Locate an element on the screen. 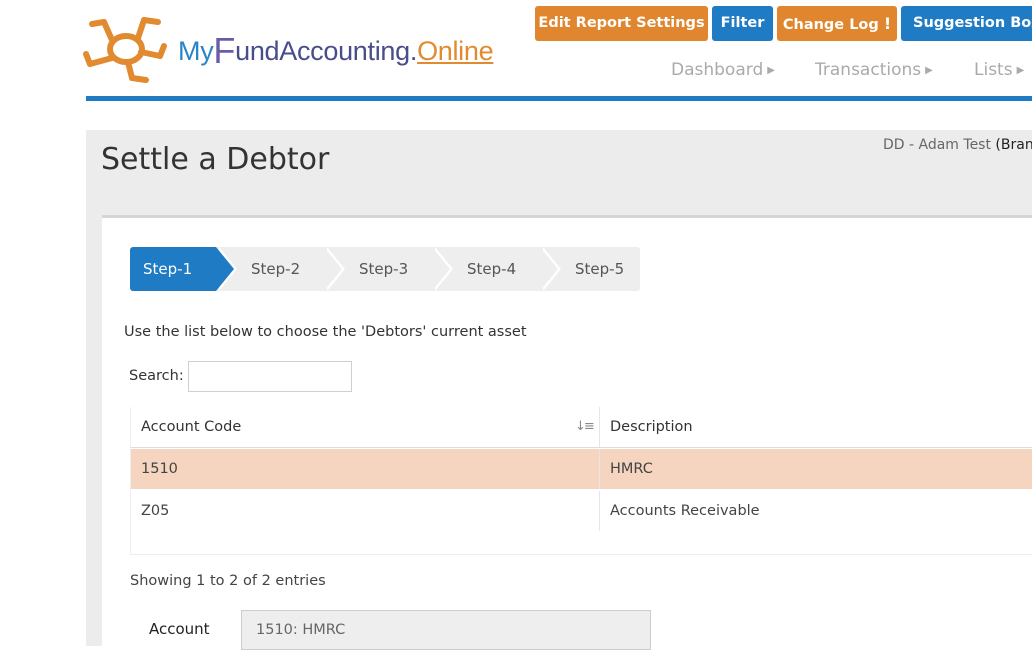 This screenshot has width=1032, height=650. nav-transactions: Transactions ▶ is located at coordinates (874, 70).